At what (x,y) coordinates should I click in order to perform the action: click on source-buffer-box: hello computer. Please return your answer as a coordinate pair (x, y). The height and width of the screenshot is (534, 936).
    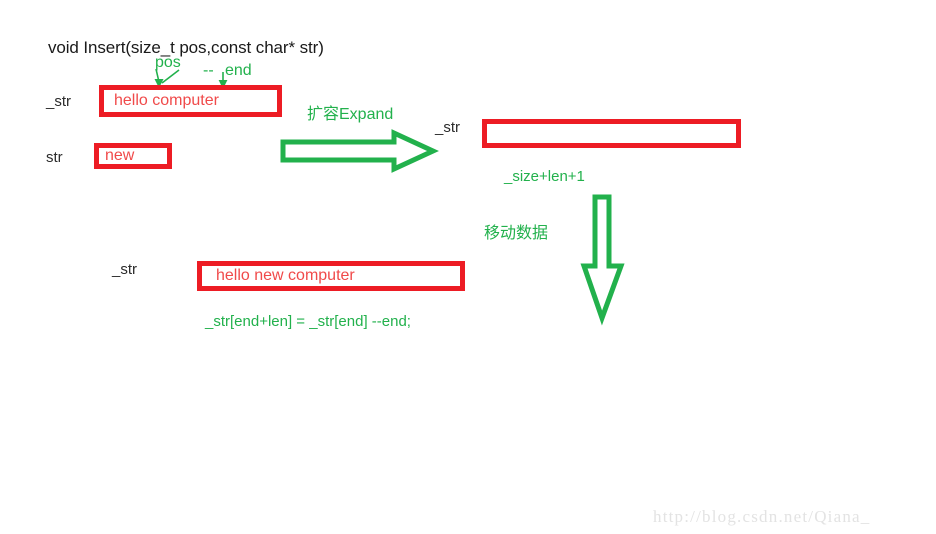
    Looking at the image, I should click on (190, 101).